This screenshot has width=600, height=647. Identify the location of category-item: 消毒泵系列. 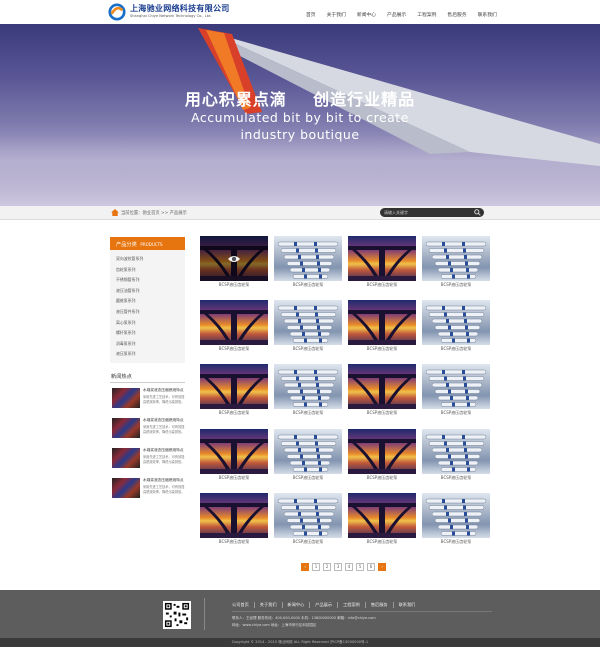
(147, 343).